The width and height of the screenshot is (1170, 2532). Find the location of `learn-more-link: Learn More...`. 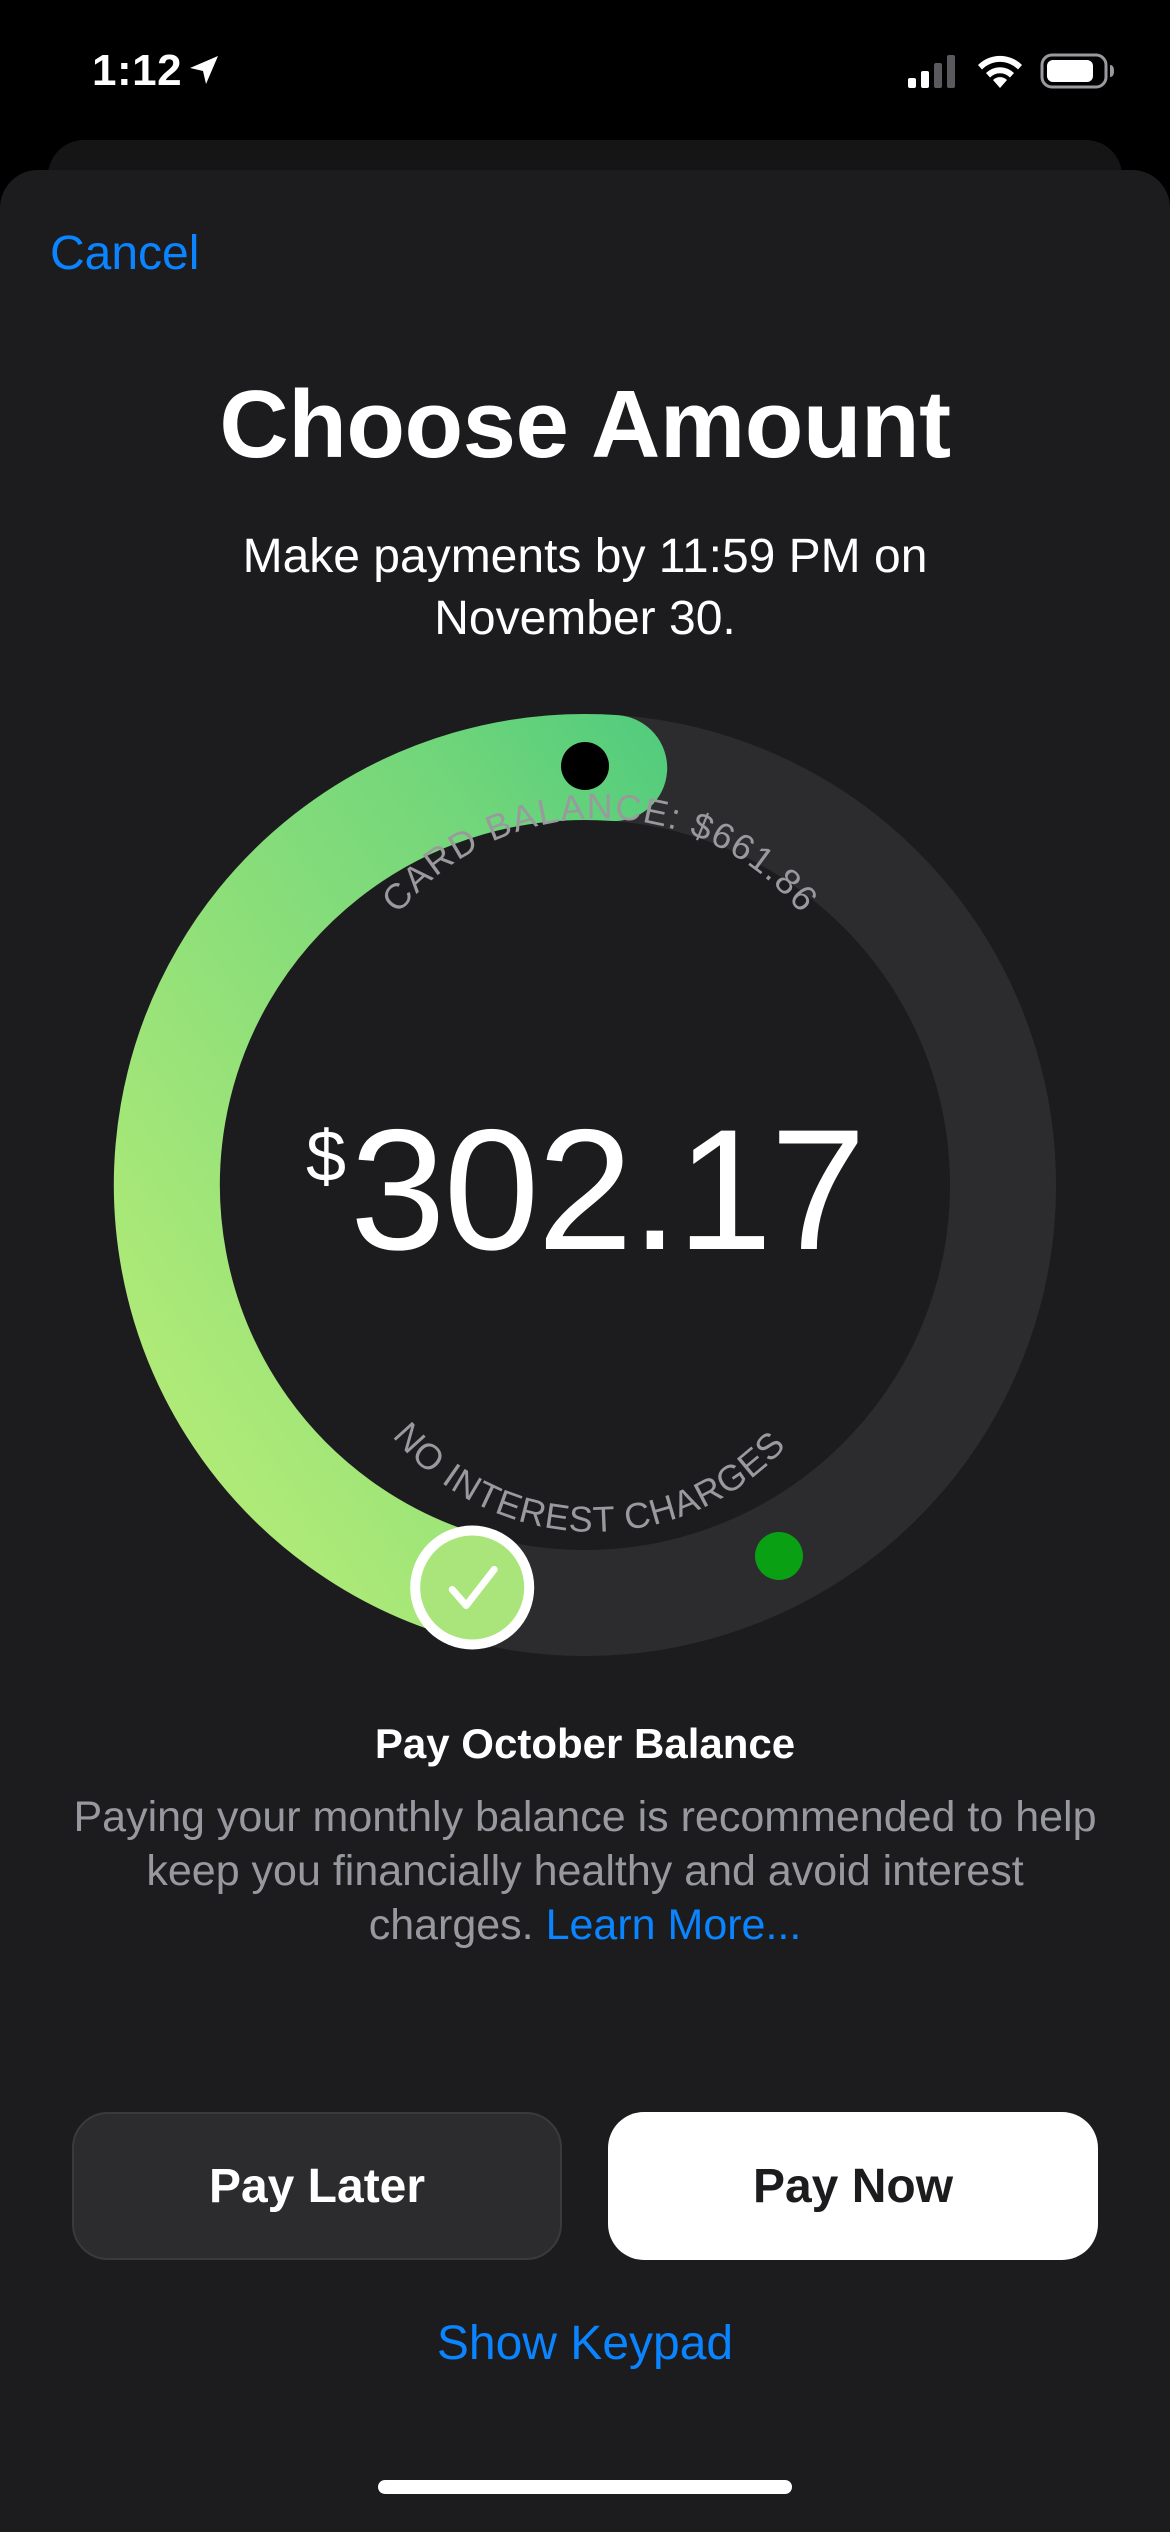

learn-more-link: Learn More... is located at coordinates (674, 1925).